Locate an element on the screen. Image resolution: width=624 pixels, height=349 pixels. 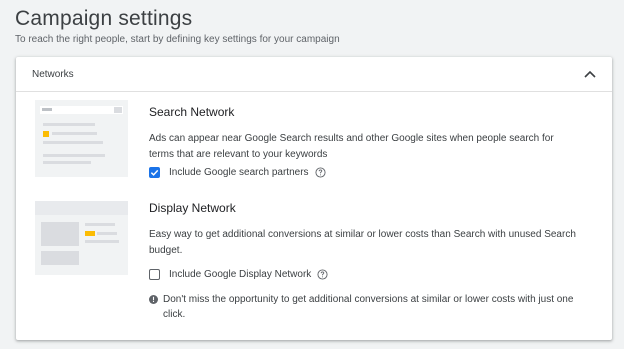
display-network-illustration is located at coordinates (81, 238).